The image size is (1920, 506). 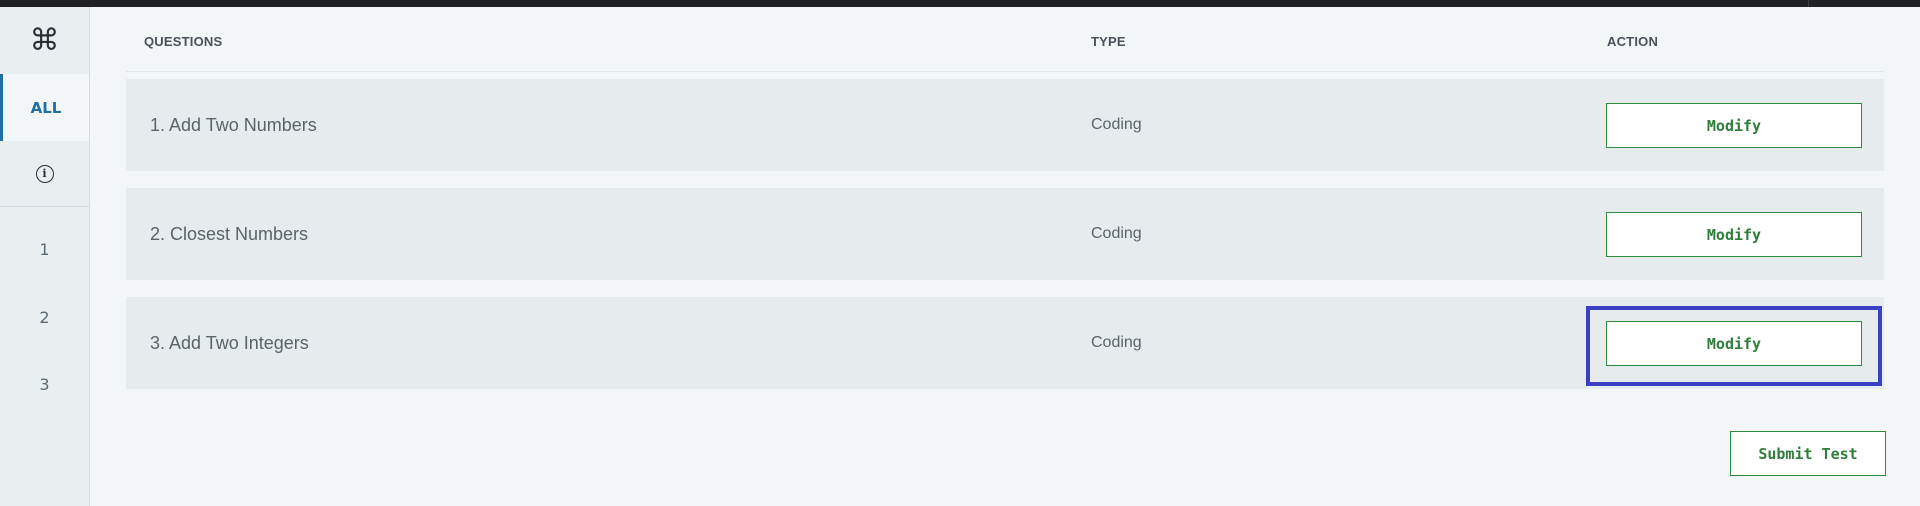 I want to click on header-type: TYPE, so click(x=1108, y=41).